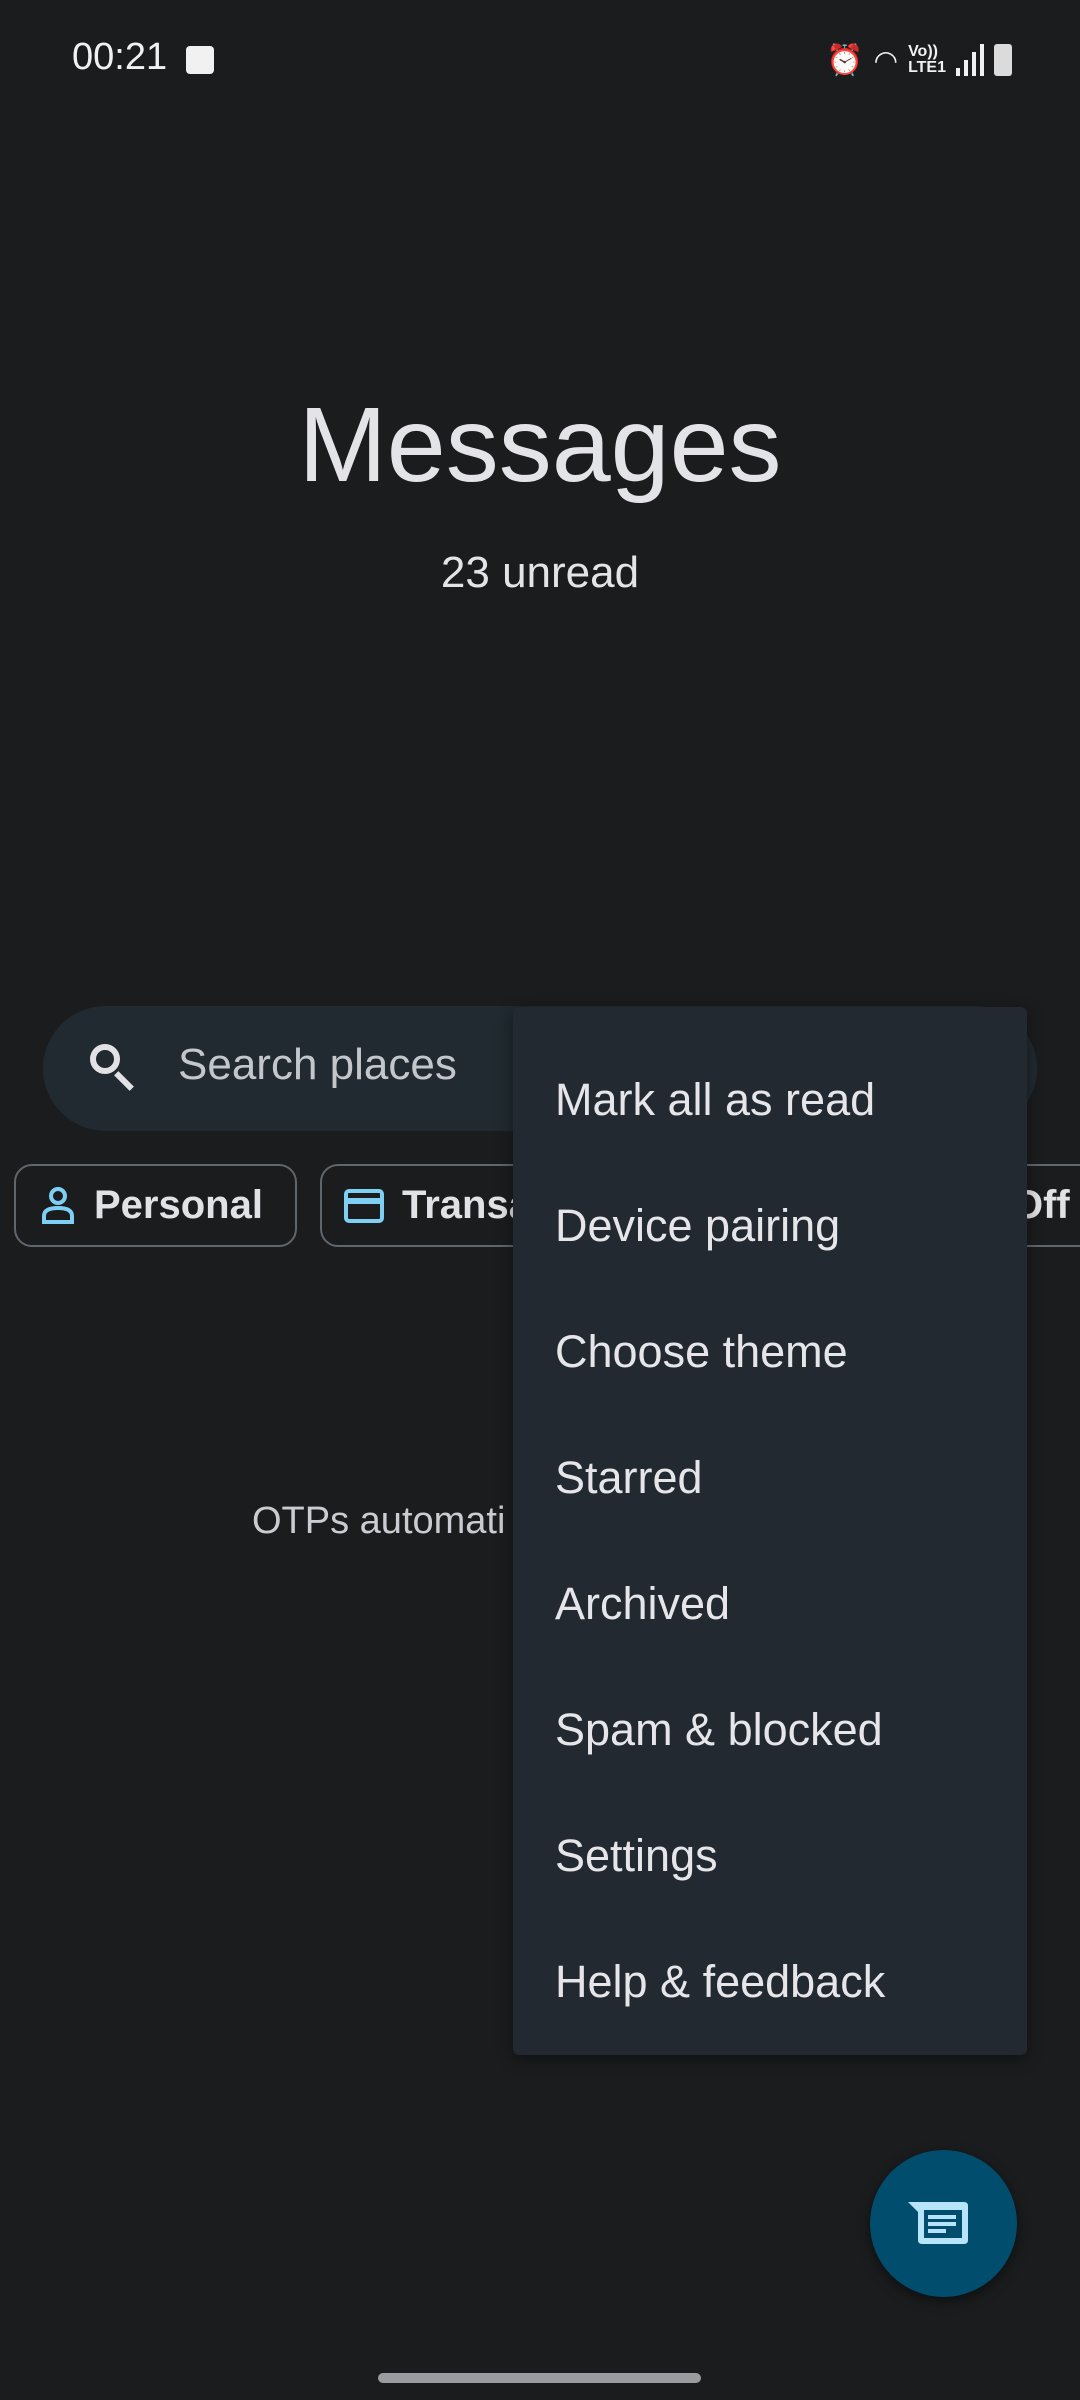 The height and width of the screenshot is (2400, 1080). Describe the element at coordinates (58, 1205) in the screenshot. I see `person-icon` at that location.